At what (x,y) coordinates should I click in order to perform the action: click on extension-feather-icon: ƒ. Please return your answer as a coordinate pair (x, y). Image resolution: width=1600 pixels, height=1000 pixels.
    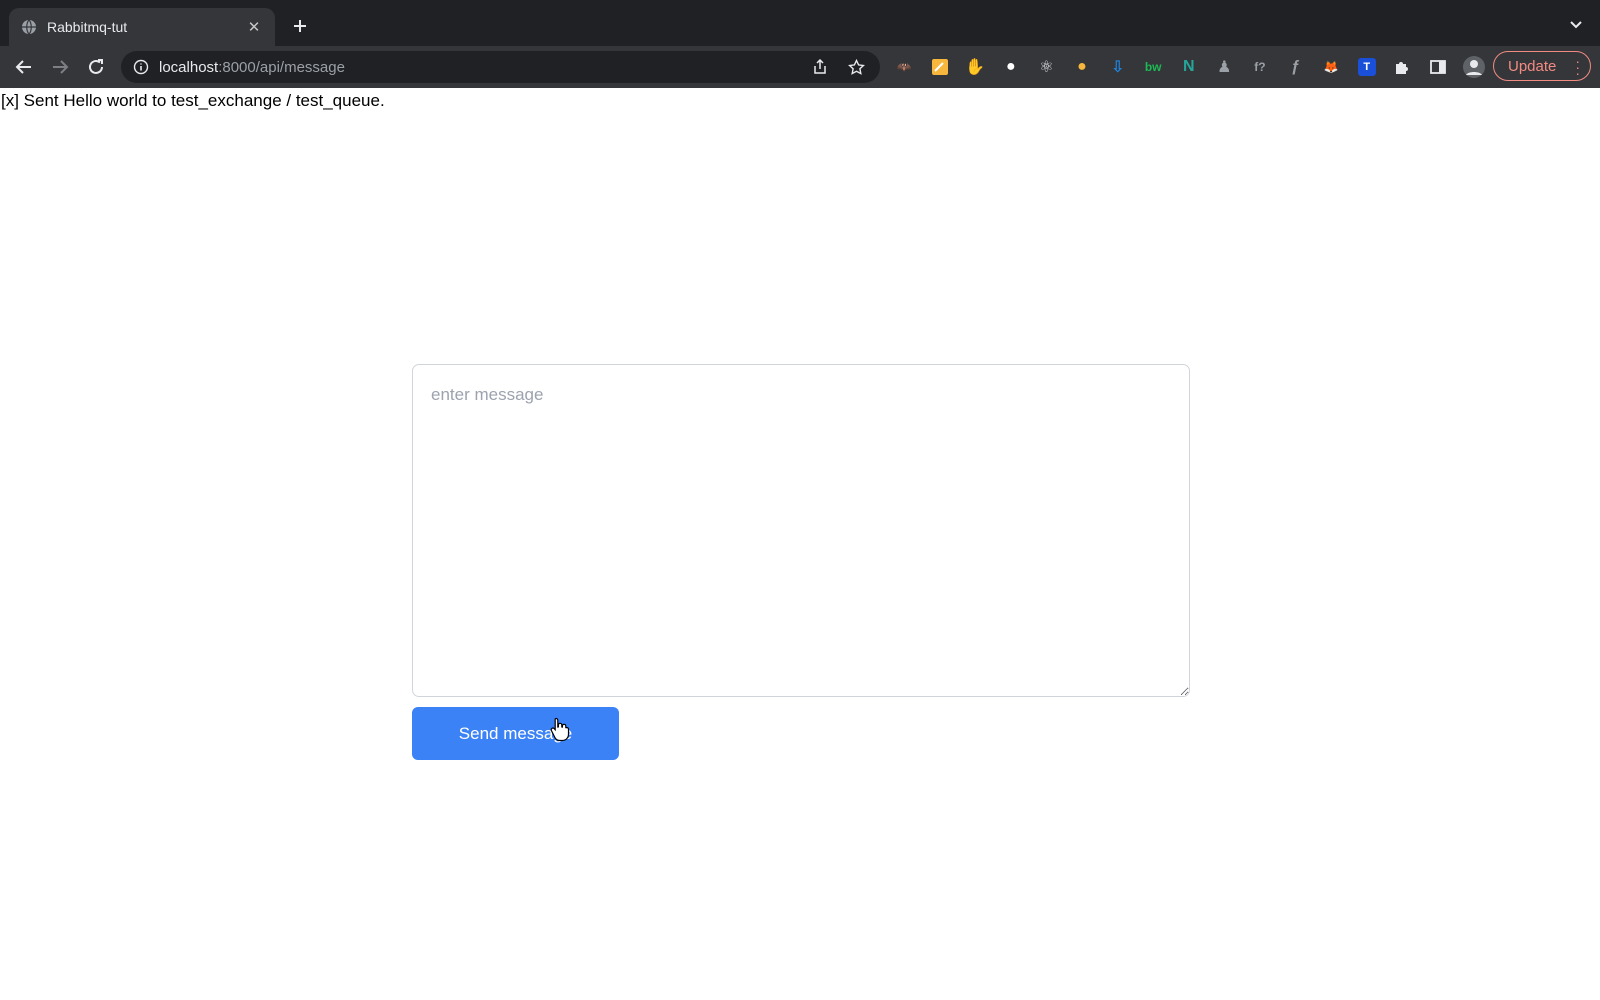
    Looking at the image, I should click on (1296, 67).